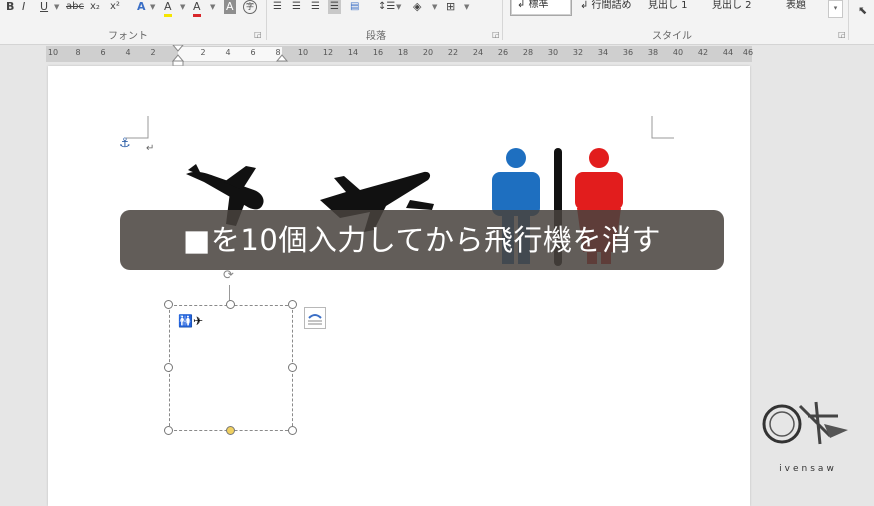 This screenshot has height=506, width=874. Describe the element at coordinates (230, 304) in the screenshot. I see `resize-handle-top` at that location.